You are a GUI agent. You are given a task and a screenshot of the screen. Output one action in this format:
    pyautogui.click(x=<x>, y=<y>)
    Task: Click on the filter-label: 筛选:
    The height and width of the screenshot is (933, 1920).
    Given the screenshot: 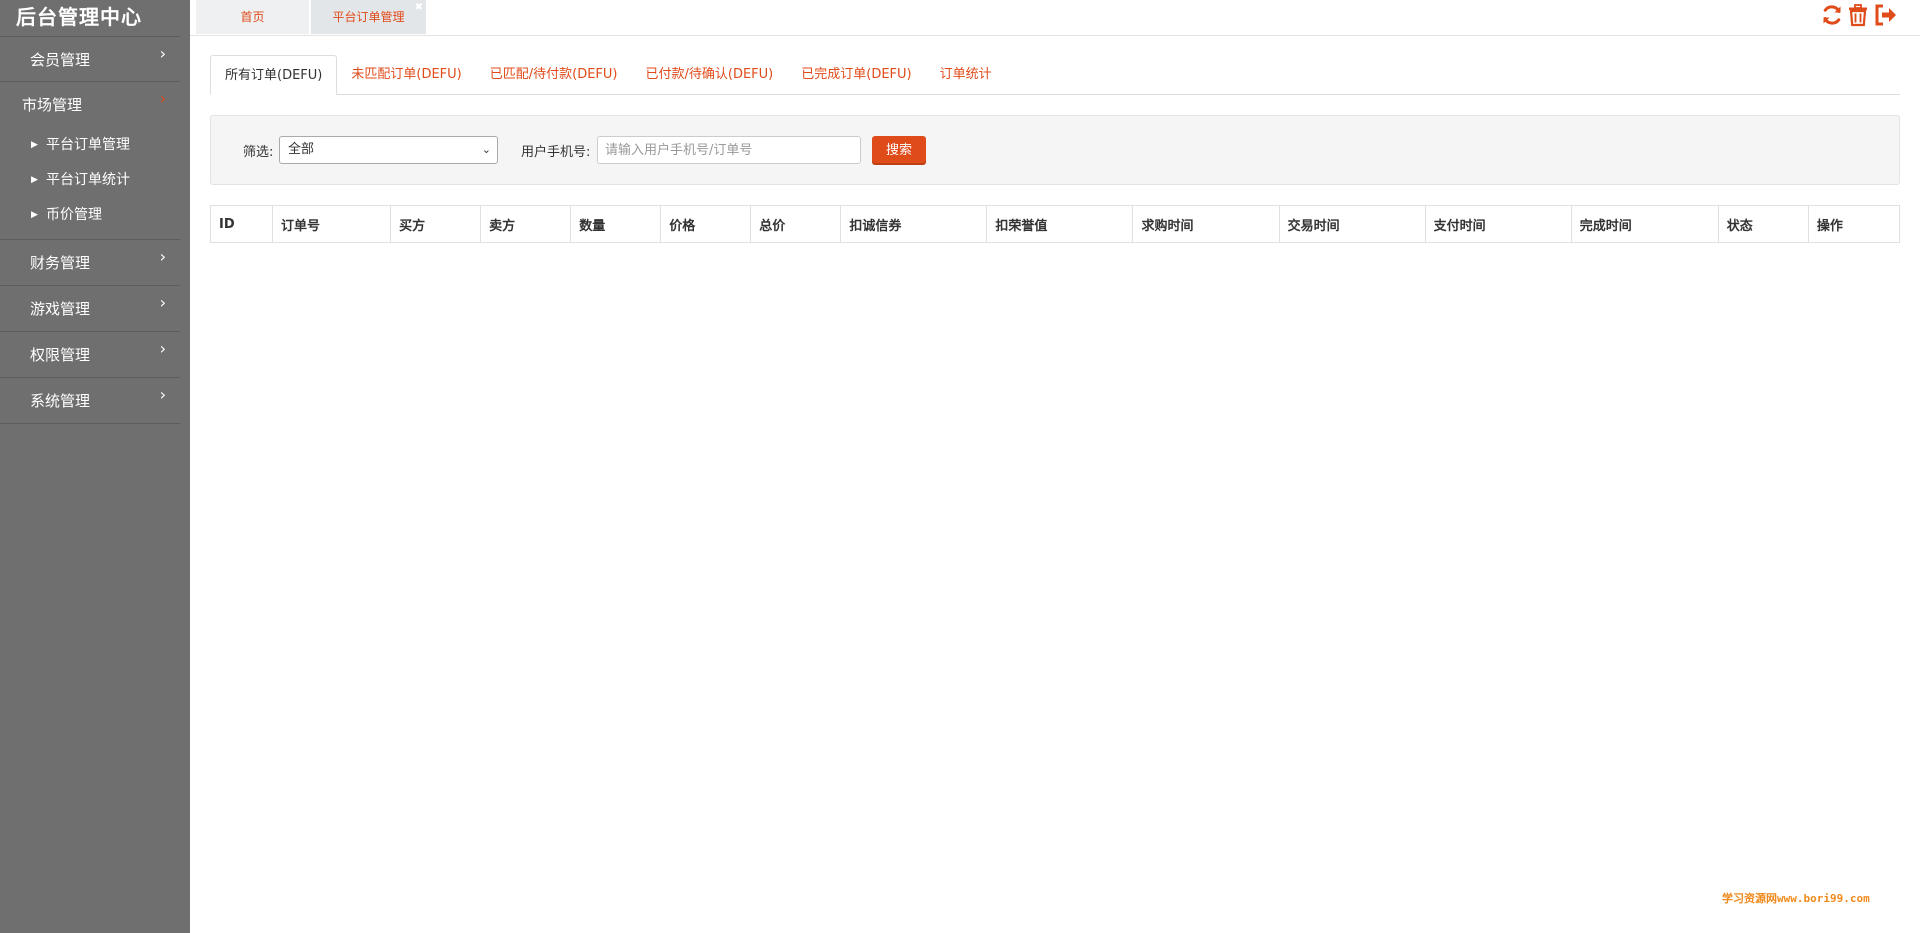 What is the action you would take?
    pyautogui.click(x=258, y=152)
    